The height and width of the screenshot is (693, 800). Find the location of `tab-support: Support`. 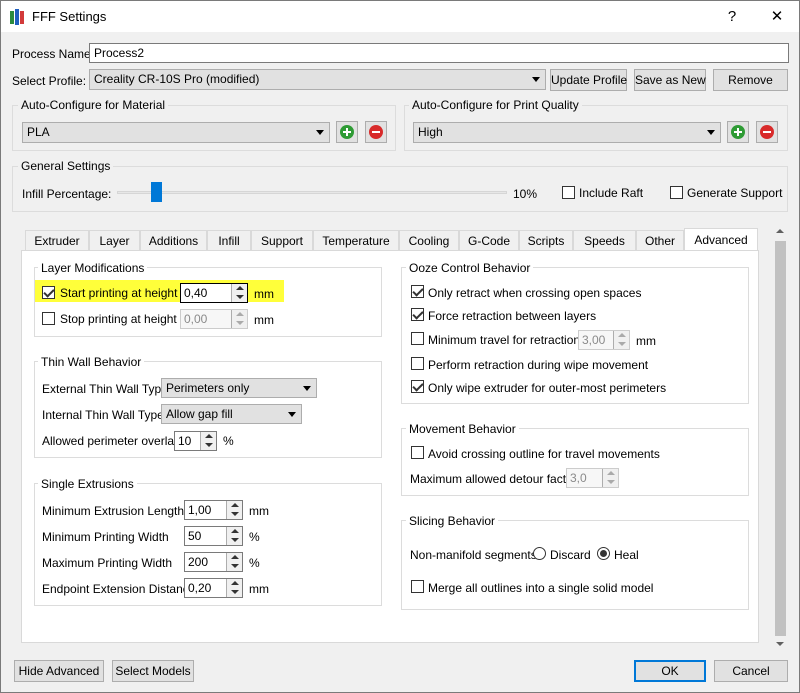

tab-support: Support is located at coordinates (282, 240).